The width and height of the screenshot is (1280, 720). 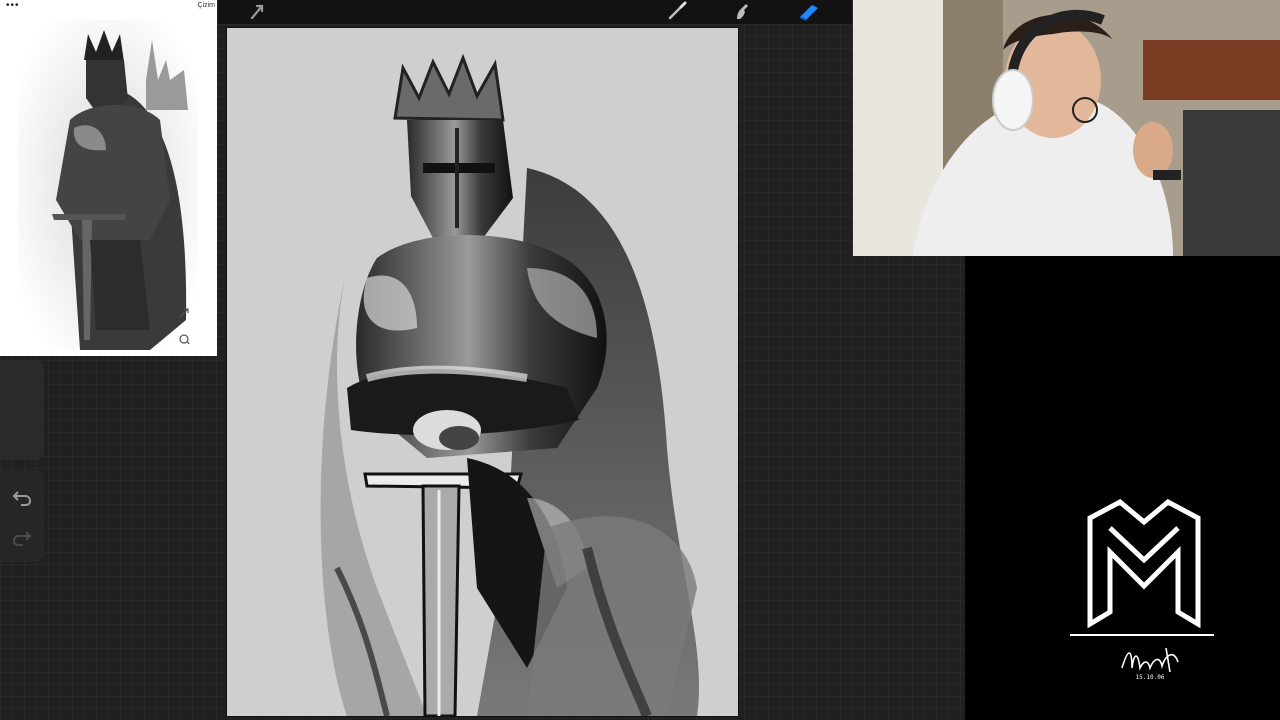 I want to click on webcam-feed, so click(x=1066, y=128).